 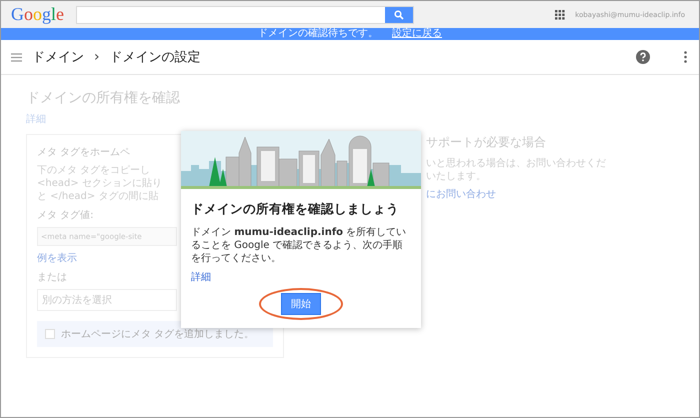 What do you see at coordinates (301, 304) in the screenshot?
I see `start-button: 開始` at bounding box center [301, 304].